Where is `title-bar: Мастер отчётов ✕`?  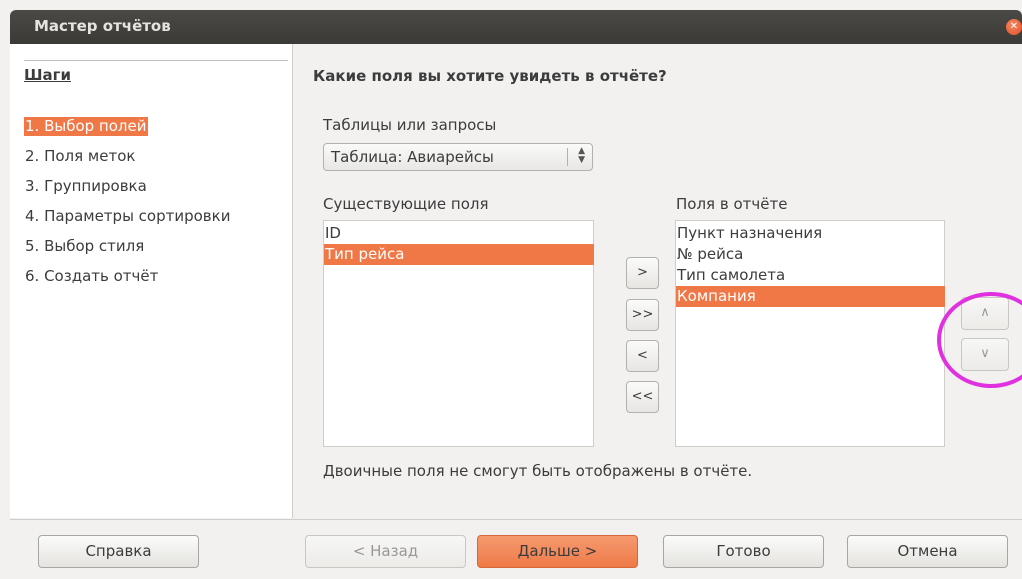
title-bar: Мастер отчётов ✕ is located at coordinates (516, 27).